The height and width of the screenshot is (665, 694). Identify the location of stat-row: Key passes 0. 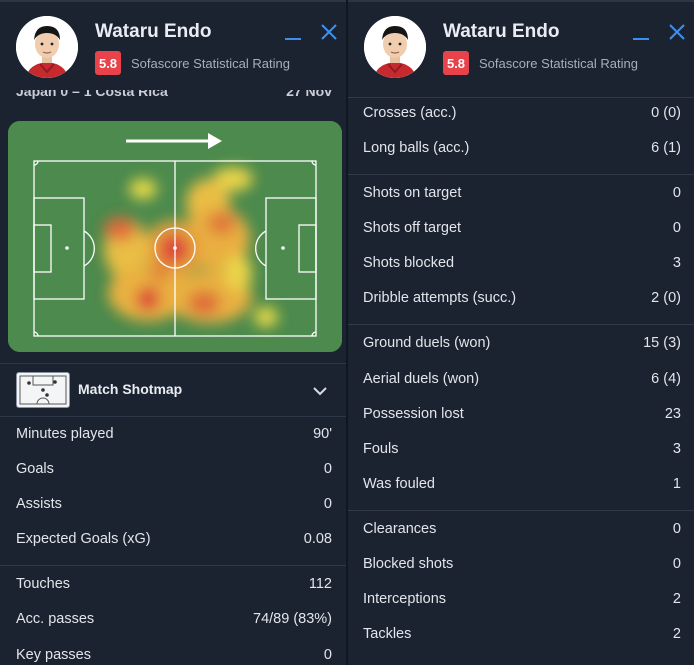
(174, 655).